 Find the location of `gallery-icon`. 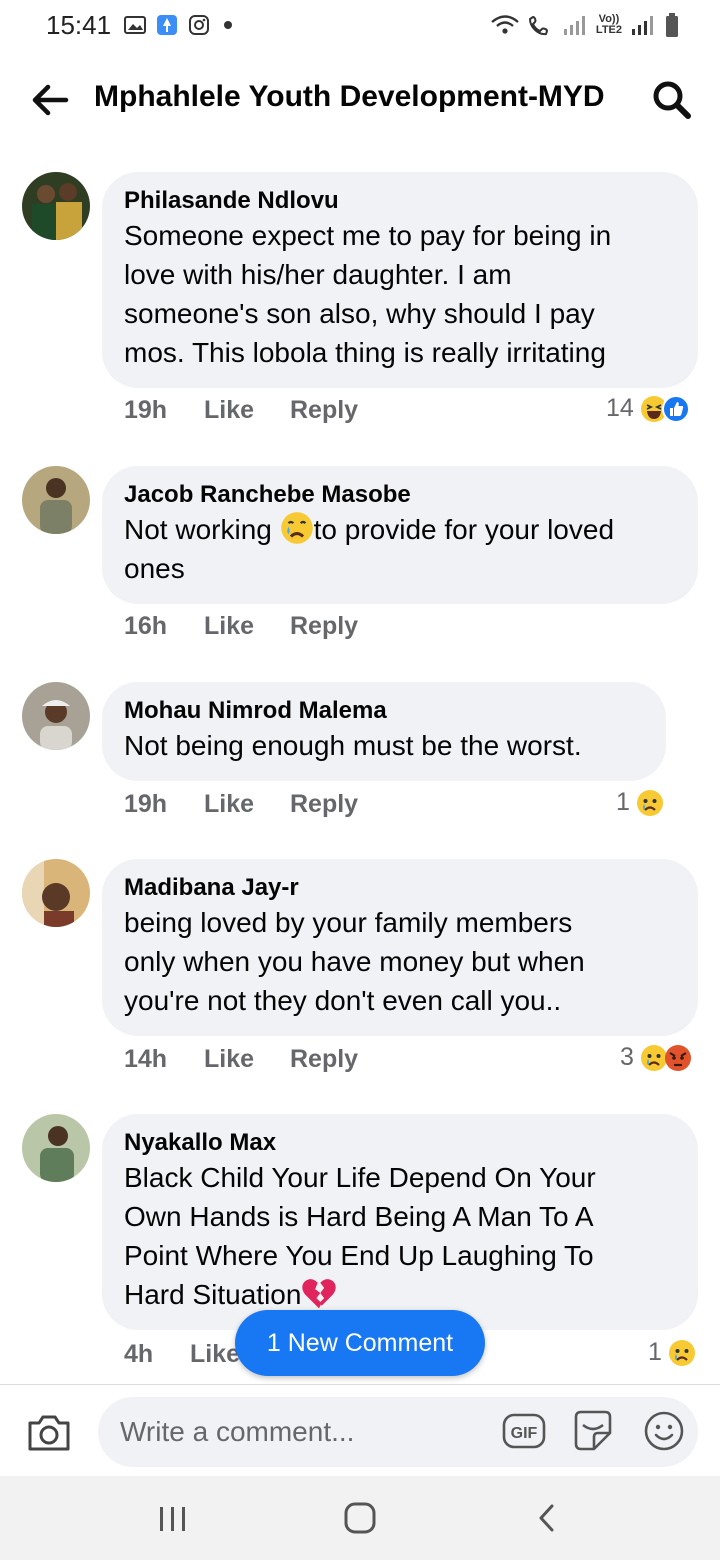

gallery-icon is located at coordinates (135, 25).